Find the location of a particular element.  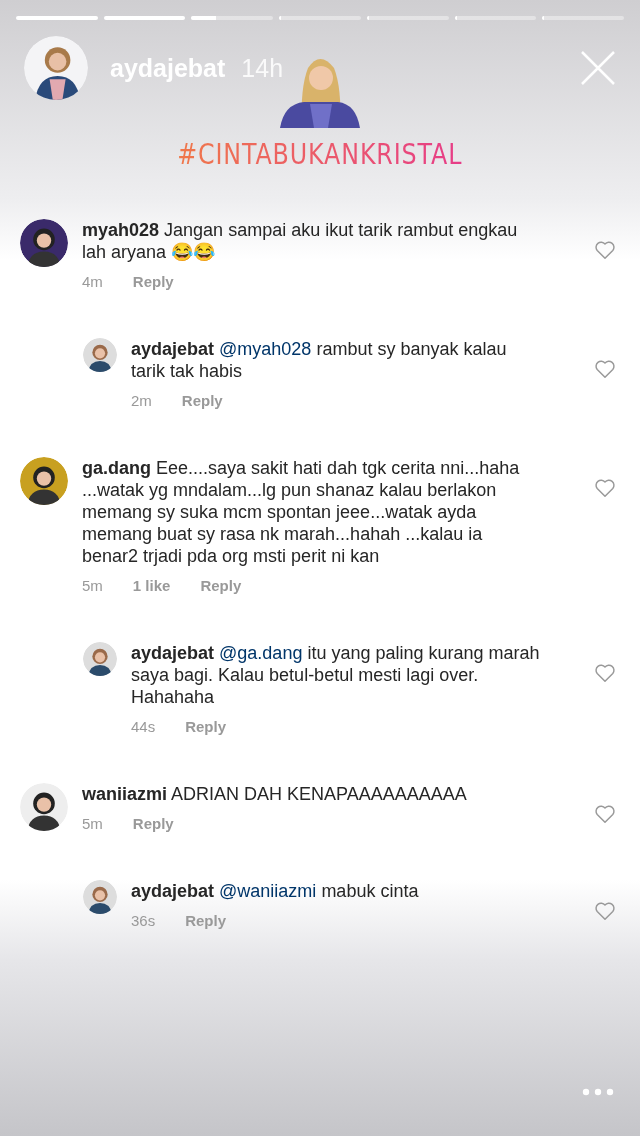

comment-time: 2m is located at coordinates (141, 400).